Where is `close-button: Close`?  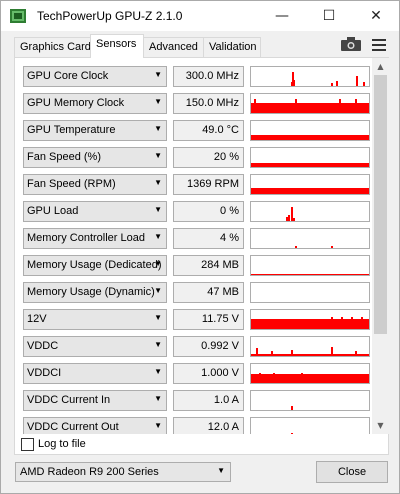 close-button: Close is located at coordinates (352, 472).